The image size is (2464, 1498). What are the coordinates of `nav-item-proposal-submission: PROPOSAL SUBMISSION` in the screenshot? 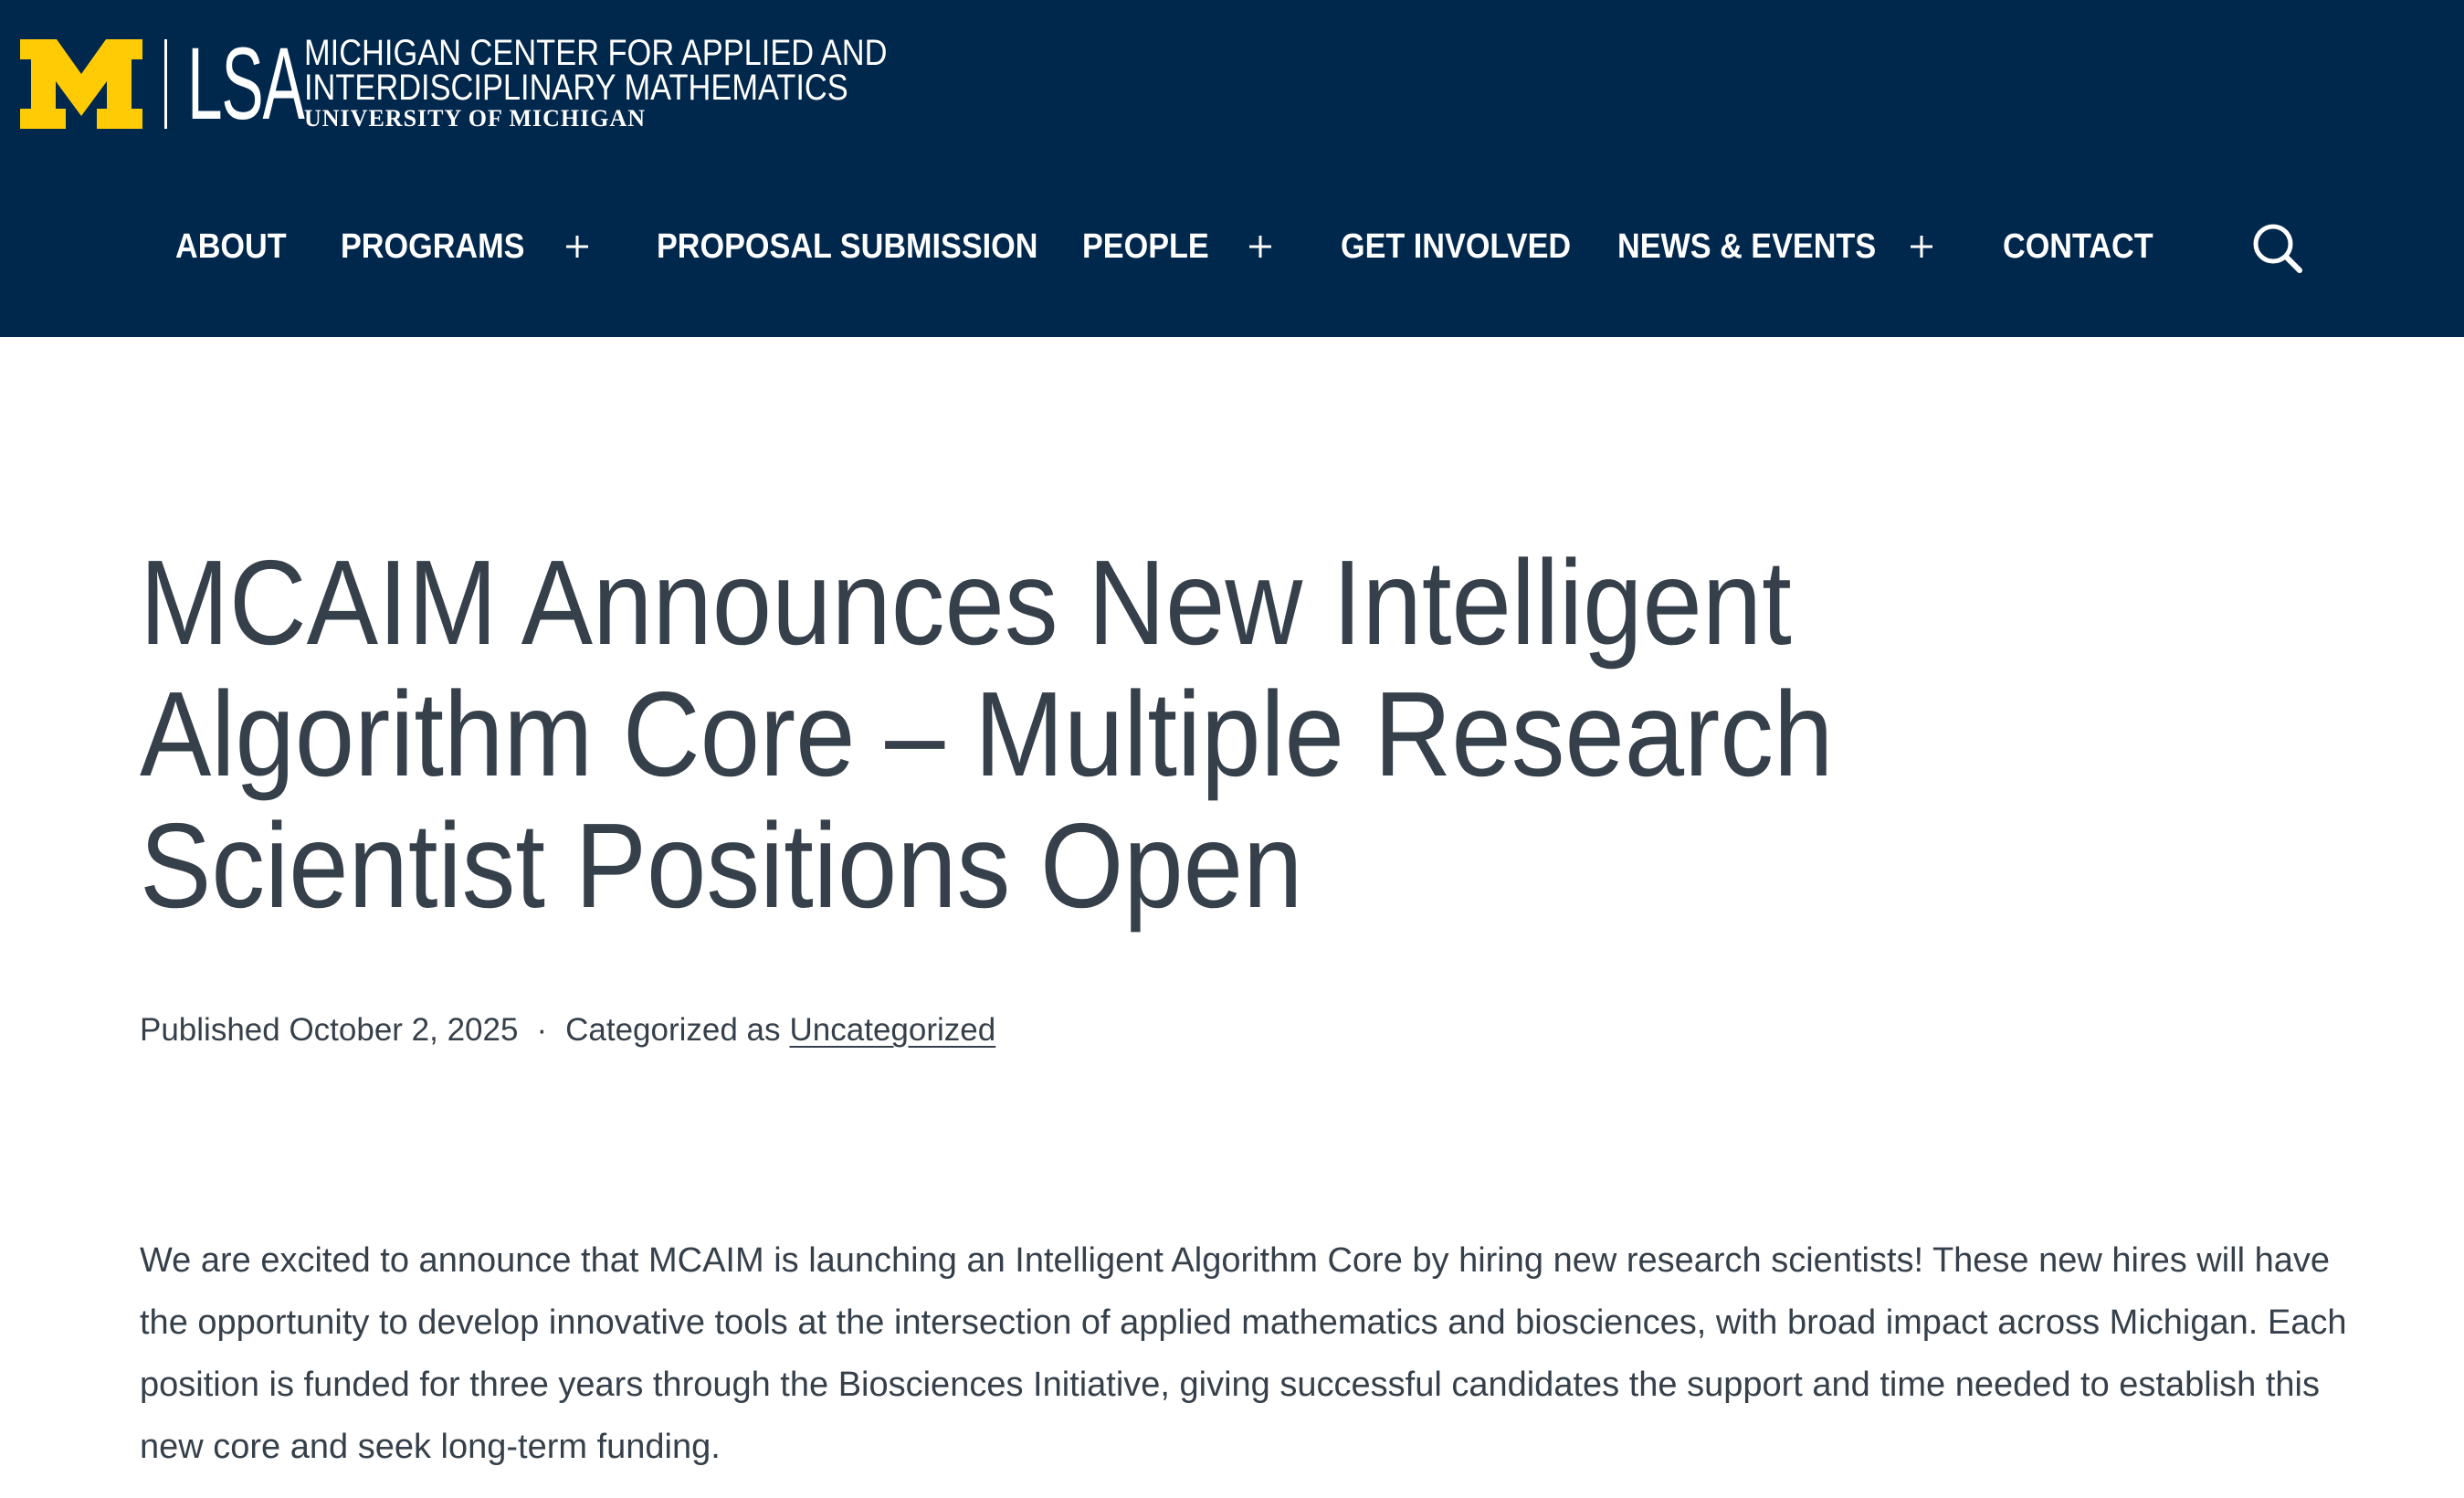 It's located at (869, 247).